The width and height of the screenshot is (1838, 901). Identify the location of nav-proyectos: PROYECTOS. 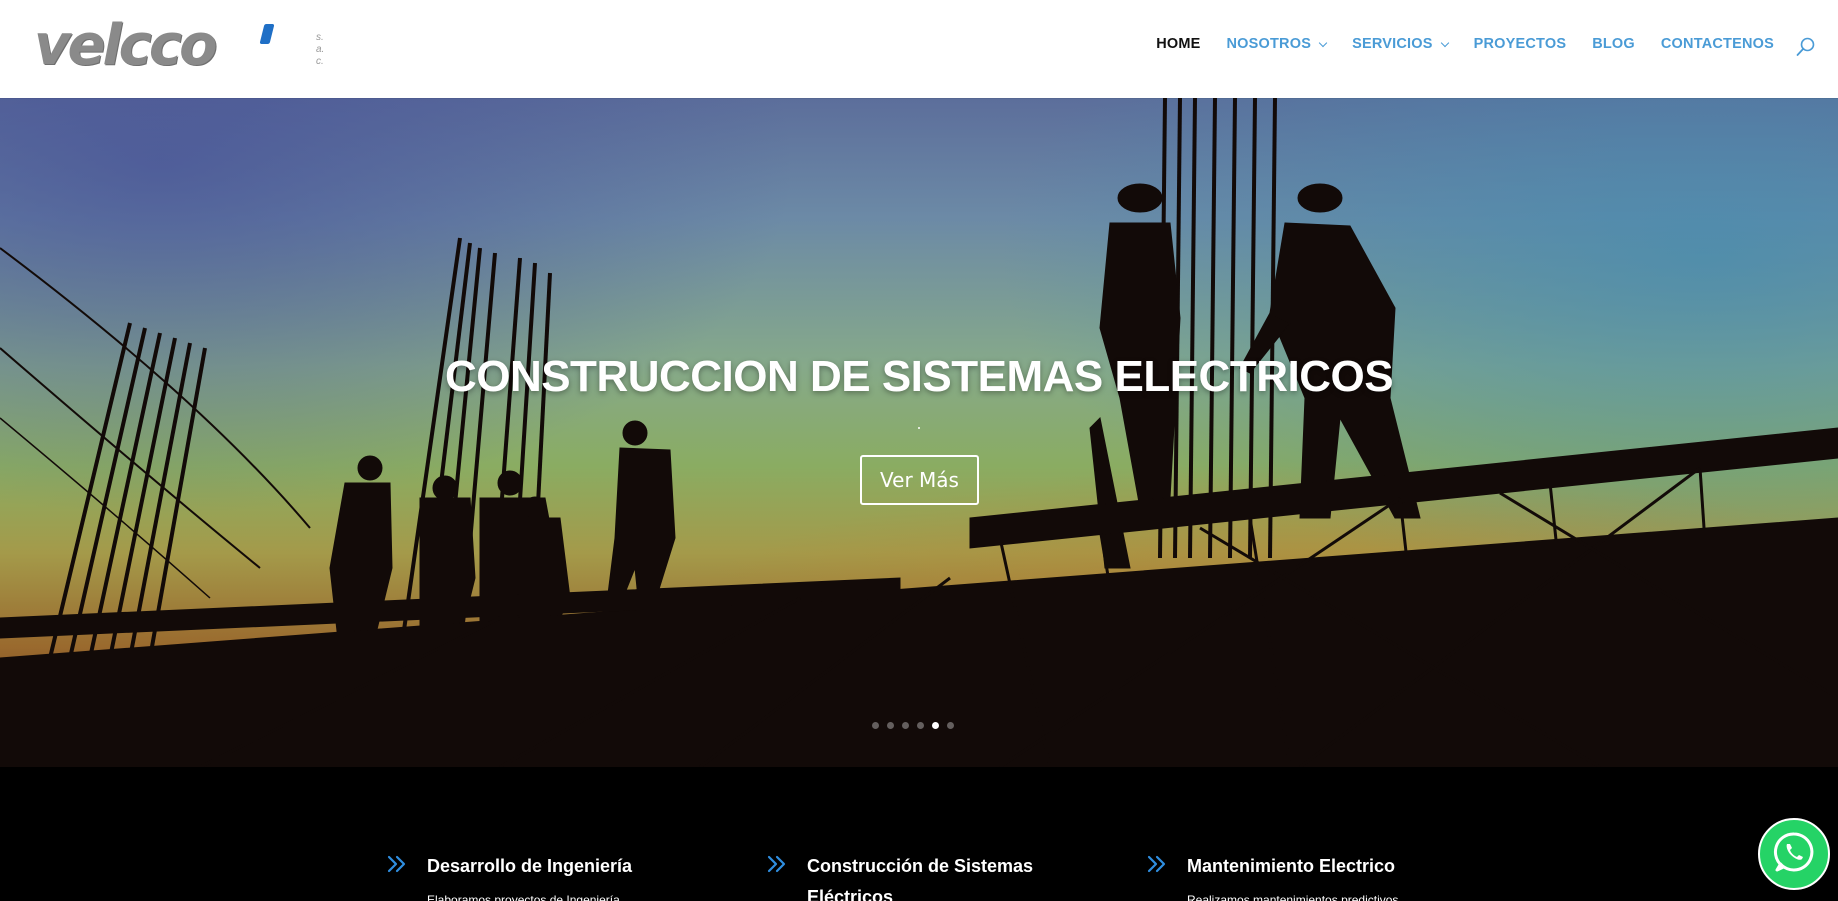
(1520, 44).